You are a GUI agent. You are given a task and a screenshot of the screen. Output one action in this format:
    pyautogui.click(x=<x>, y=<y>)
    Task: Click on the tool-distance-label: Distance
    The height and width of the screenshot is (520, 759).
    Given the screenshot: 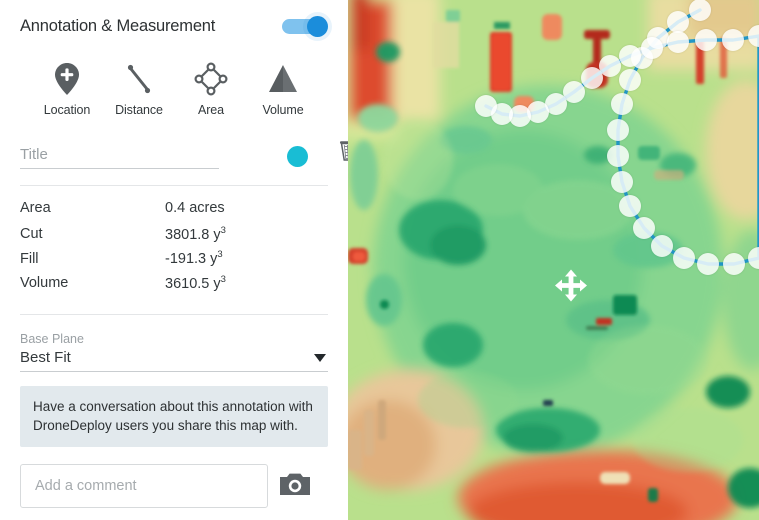 What is the action you would take?
    pyautogui.click(x=139, y=110)
    